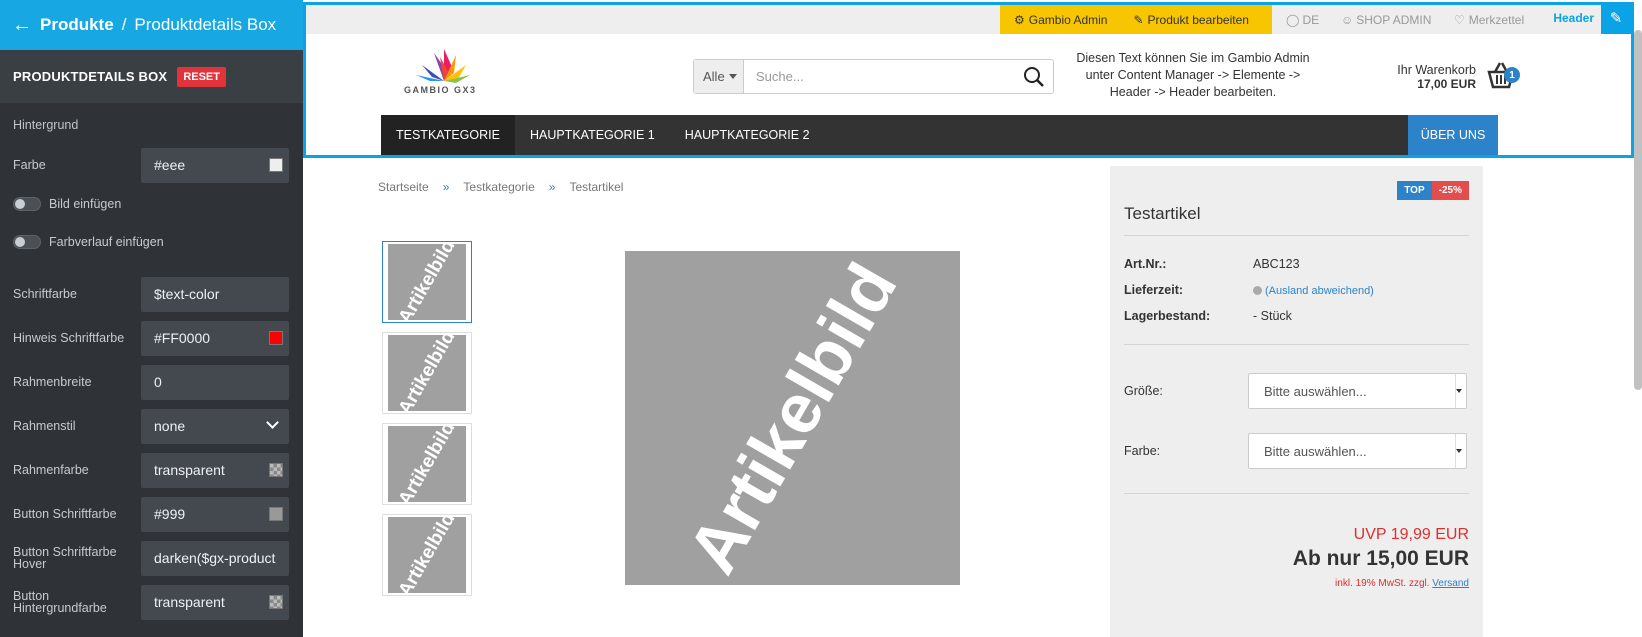  Describe the element at coordinates (1436, 70) in the screenshot. I see `cart-label: Ihr Warenkorb` at that location.